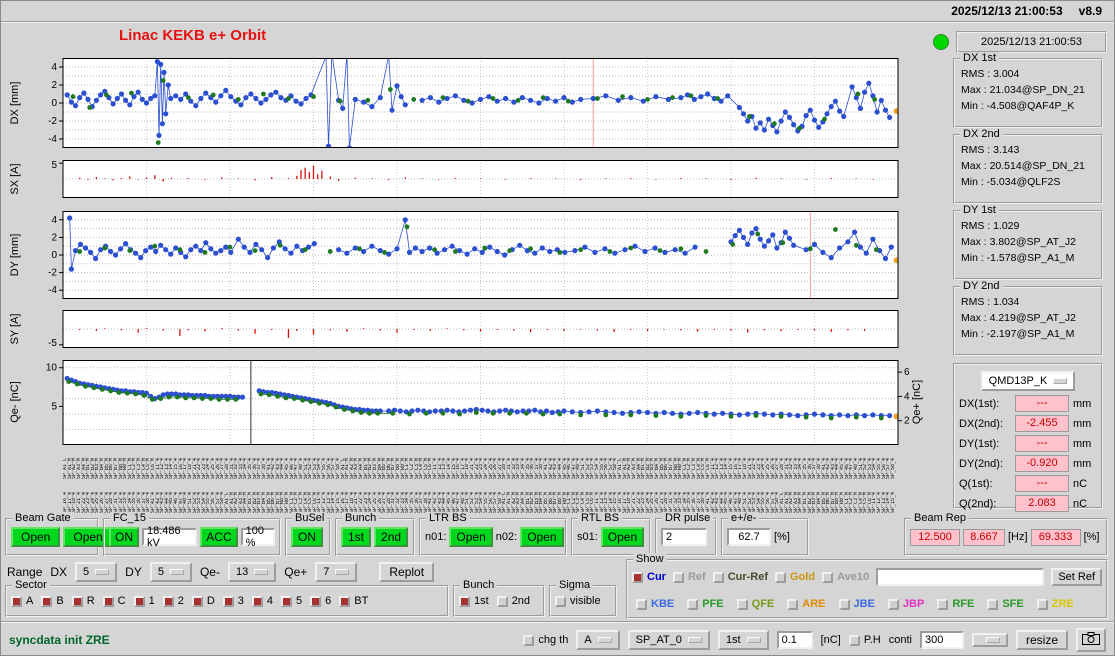 The width and height of the screenshot is (1115, 656). I want to click on show-checkbox-are: ARE, so click(806, 604).